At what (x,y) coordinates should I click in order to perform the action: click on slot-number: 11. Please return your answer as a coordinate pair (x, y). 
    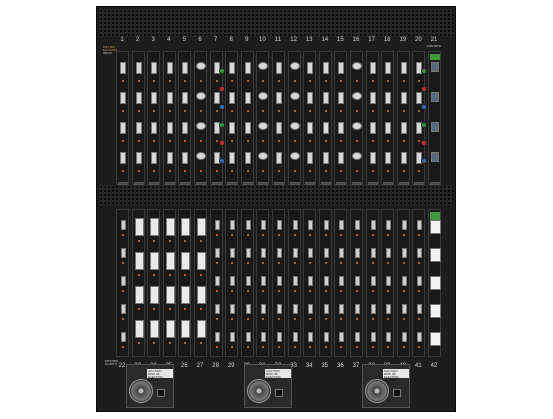
    Looking at the image, I should click on (278, 40).